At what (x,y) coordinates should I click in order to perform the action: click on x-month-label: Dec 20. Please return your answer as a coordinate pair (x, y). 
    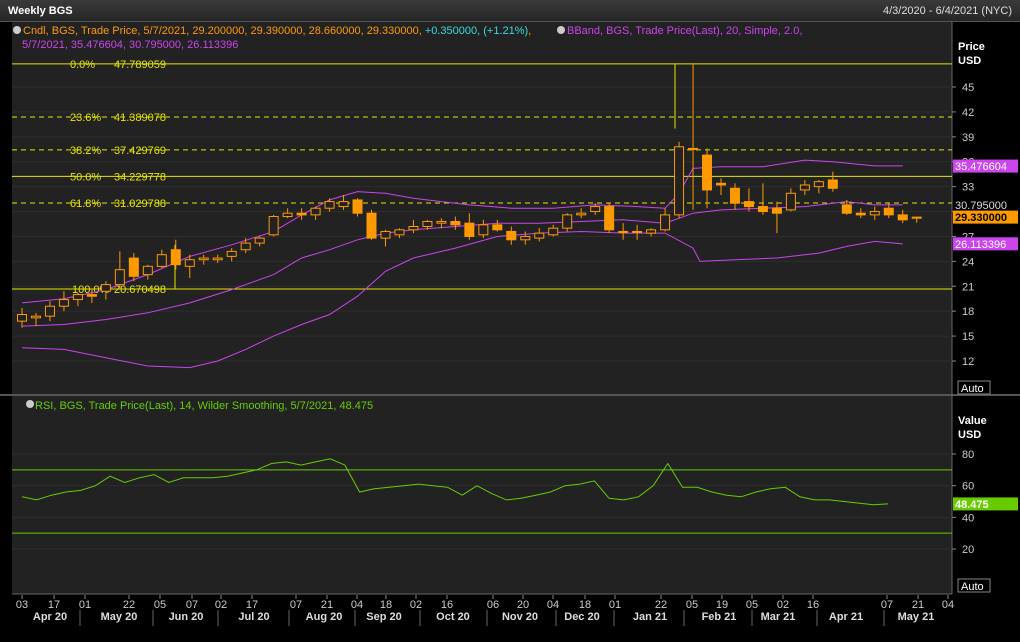
    Looking at the image, I should click on (581, 617).